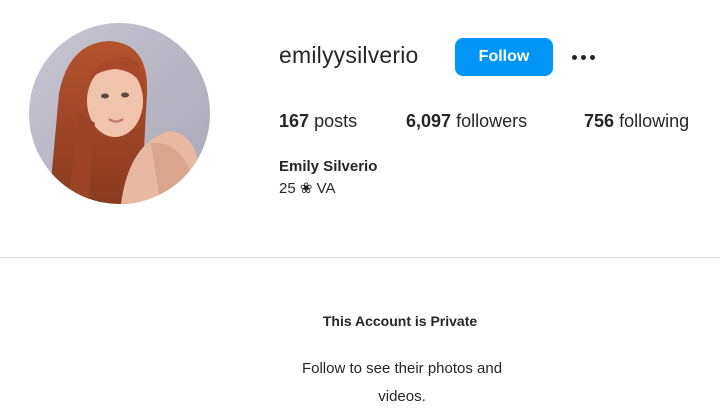 The width and height of the screenshot is (720, 409). I want to click on more-horizontal-icon, so click(583, 57).